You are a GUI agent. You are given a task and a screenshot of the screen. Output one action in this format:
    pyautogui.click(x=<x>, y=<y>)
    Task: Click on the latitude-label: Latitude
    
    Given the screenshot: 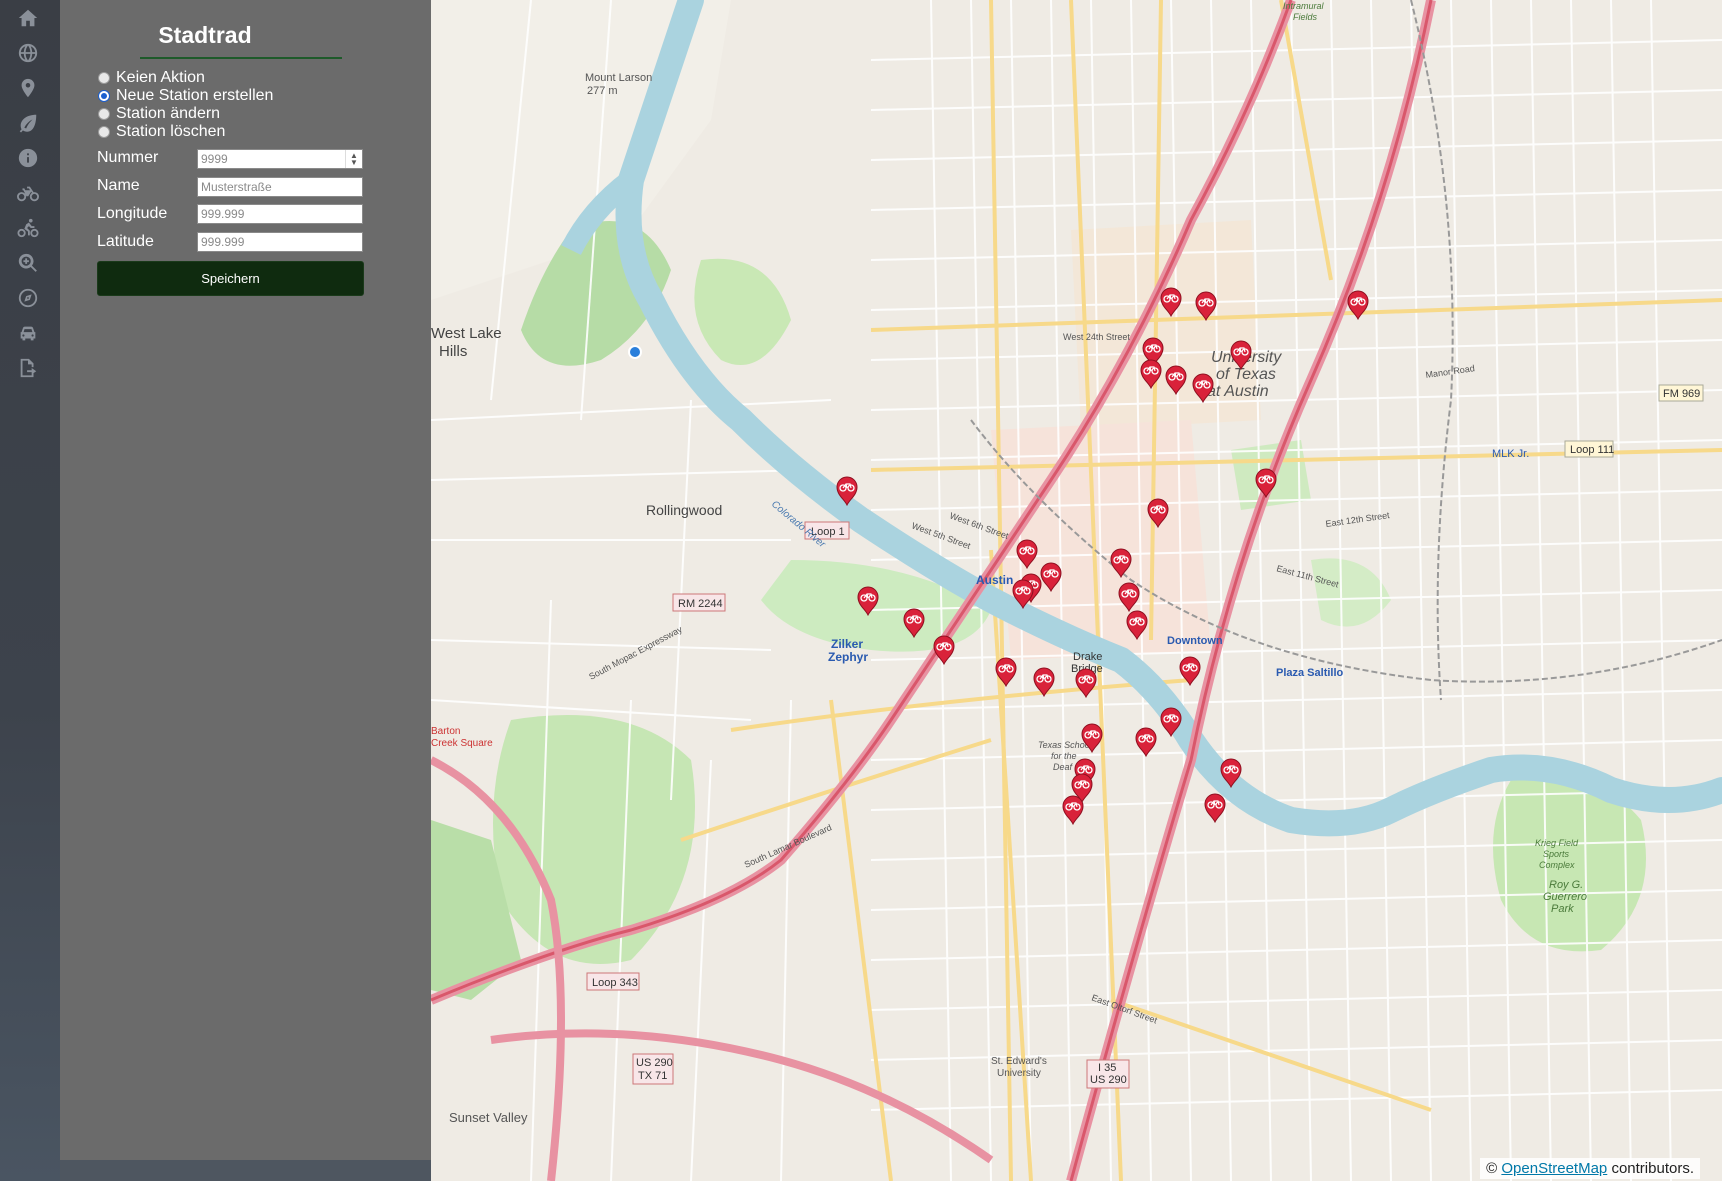 What is the action you would take?
    pyautogui.click(x=125, y=241)
    